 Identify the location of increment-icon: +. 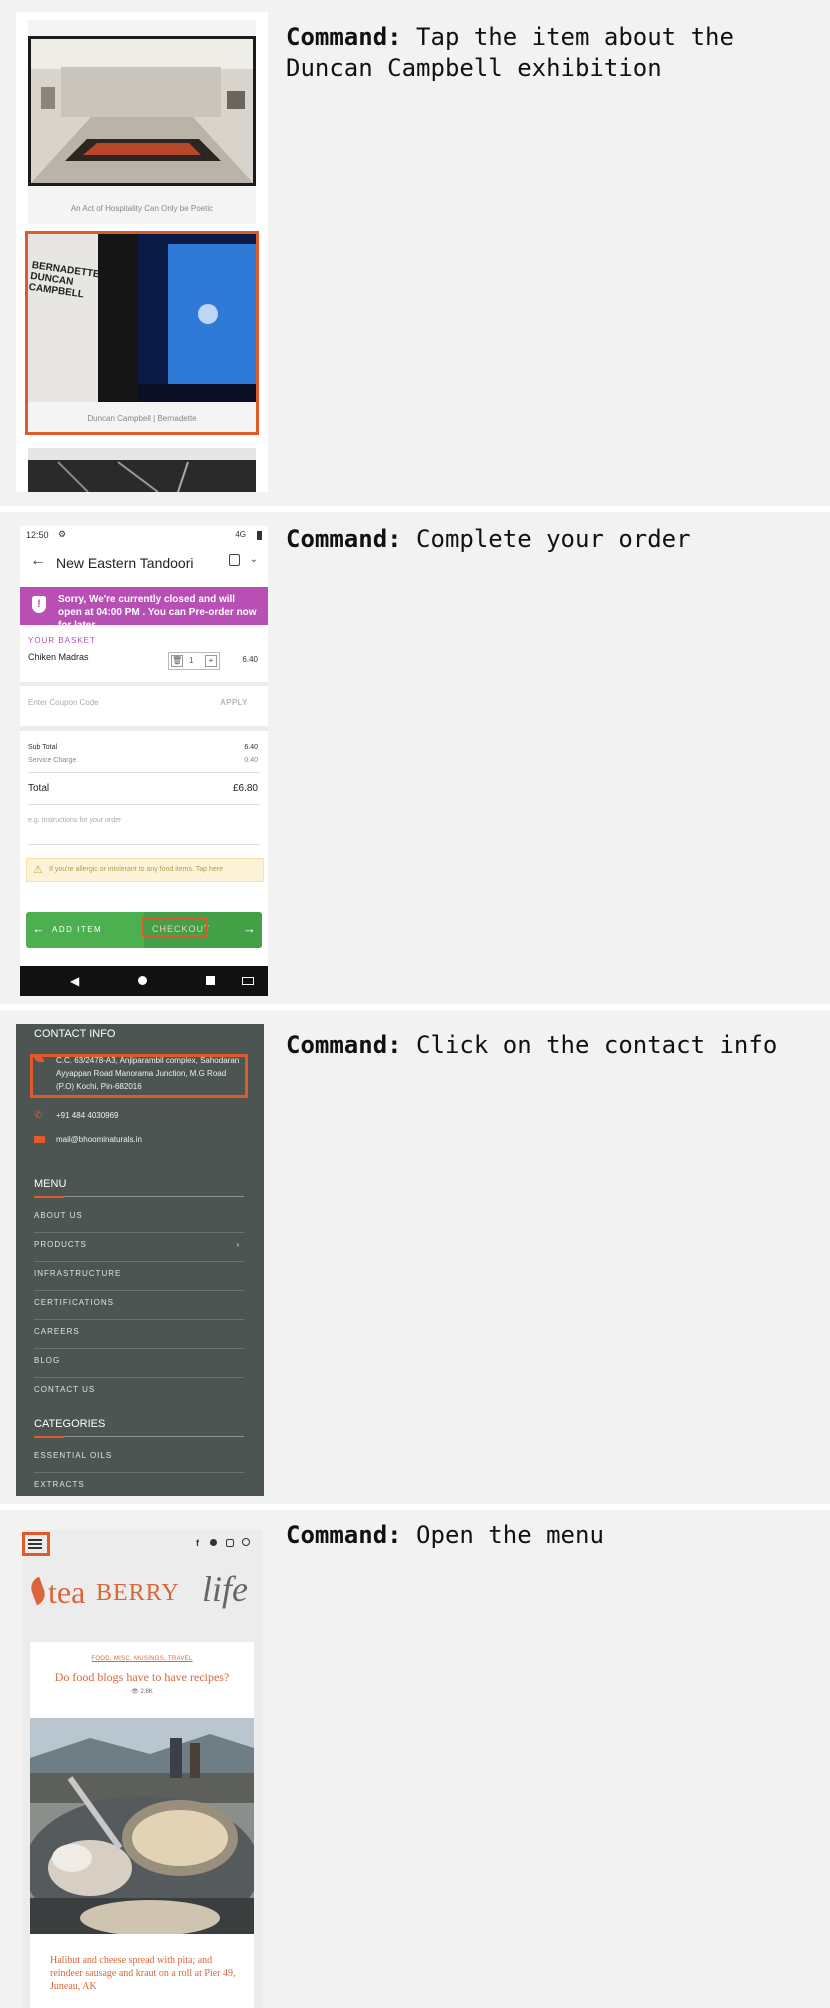
(211, 661).